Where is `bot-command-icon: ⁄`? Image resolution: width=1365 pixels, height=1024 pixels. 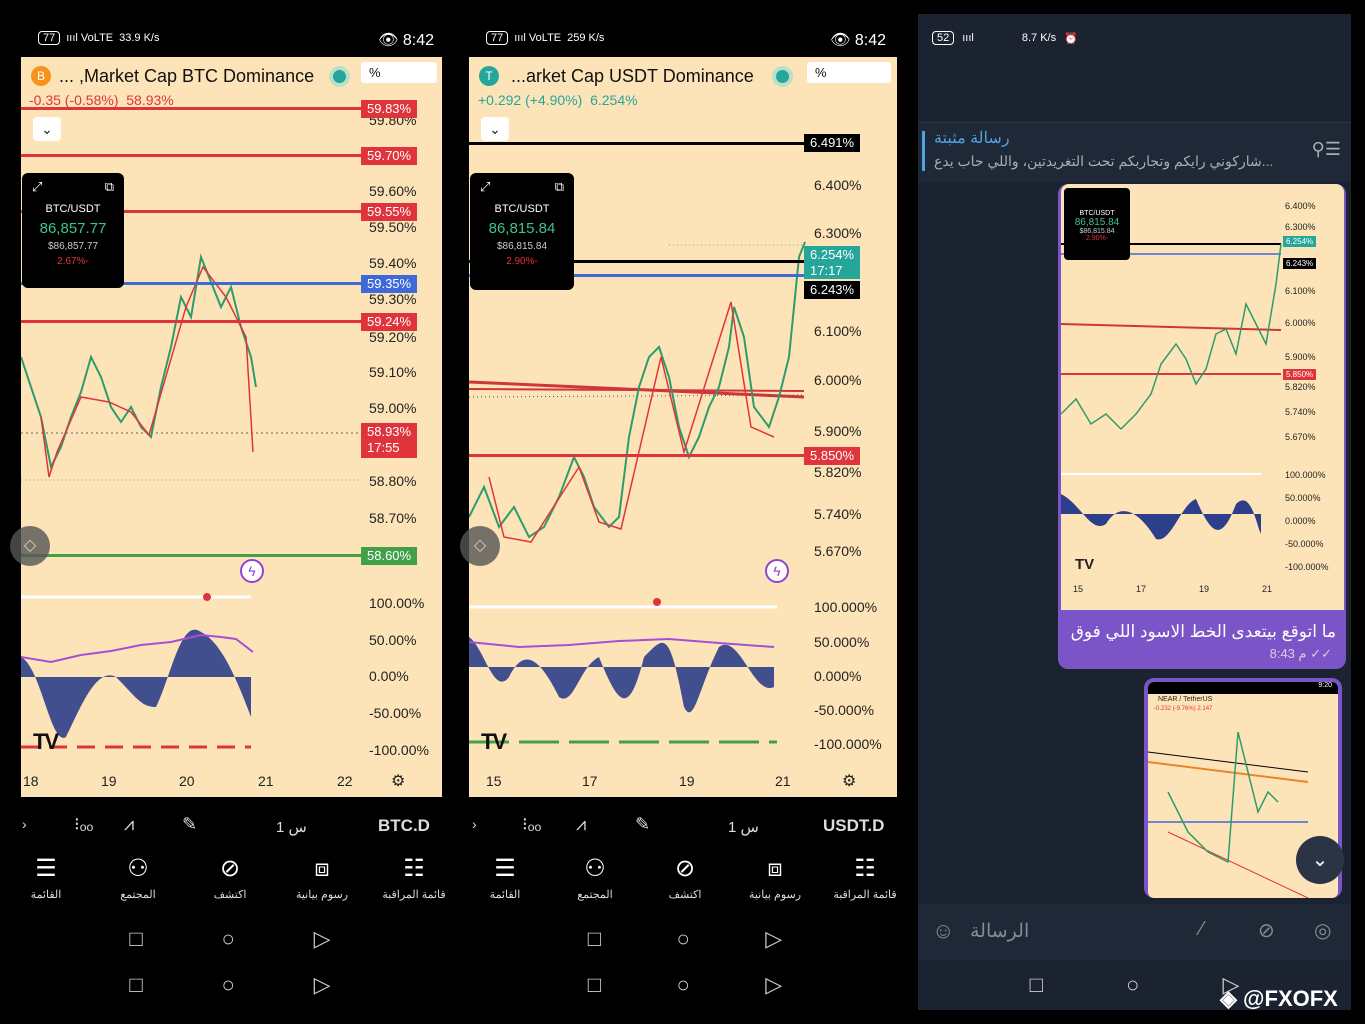 bot-command-icon: ⁄ is located at coordinates (1201, 929).